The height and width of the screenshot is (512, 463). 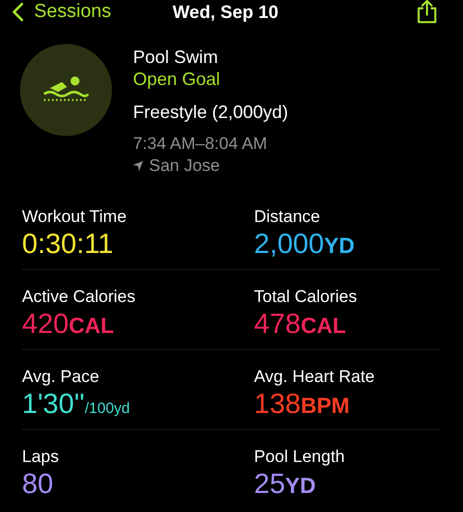 What do you see at coordinates (304, 244) in the screenshot?
I see `metric-value: 2,000YD` at bounding box center [304, 244].